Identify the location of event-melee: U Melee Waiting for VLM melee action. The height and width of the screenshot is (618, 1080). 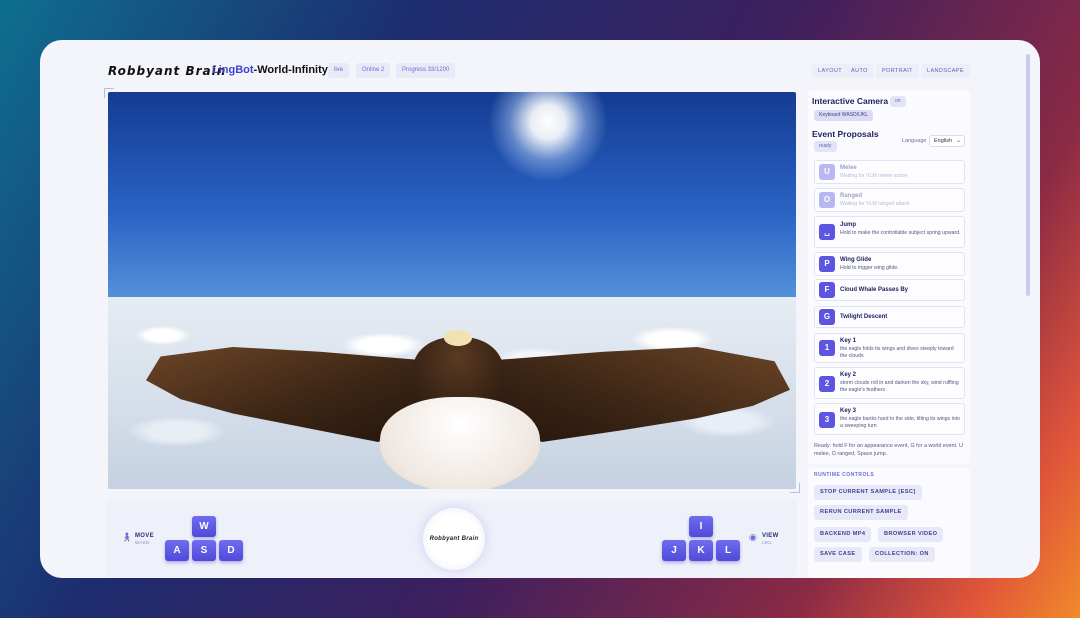
(889, 172).